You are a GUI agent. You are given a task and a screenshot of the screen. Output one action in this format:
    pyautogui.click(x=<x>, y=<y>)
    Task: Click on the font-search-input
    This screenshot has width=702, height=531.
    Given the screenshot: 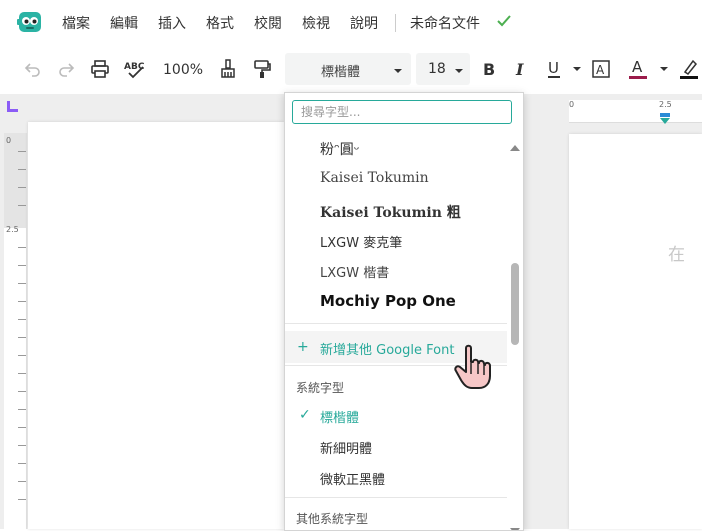 What is the action you would take?
    pyautogui.click(x=402, y=112)
    